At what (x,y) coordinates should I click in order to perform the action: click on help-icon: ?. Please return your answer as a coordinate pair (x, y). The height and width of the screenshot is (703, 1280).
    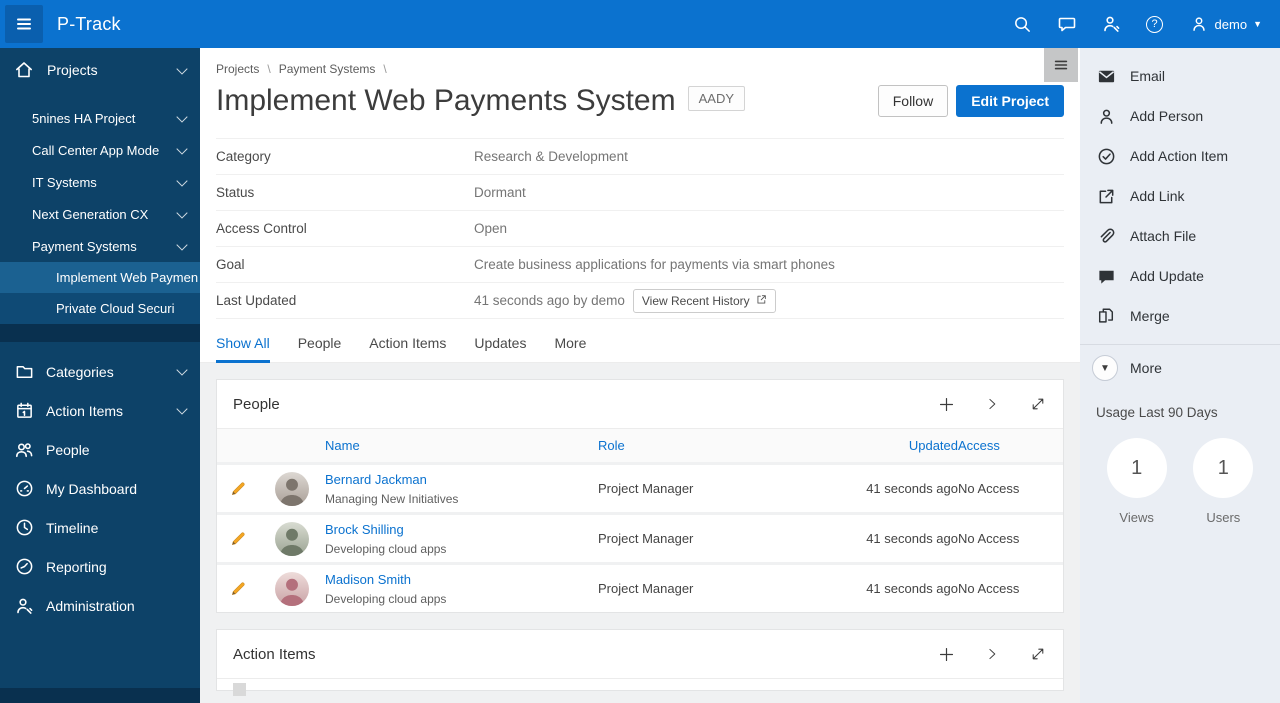
    Looking at the image, I should click on (1155, 24).